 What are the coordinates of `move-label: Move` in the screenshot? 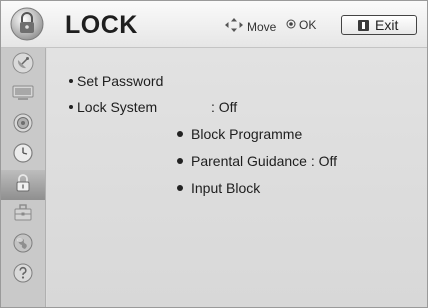 It's located at (262, 26).